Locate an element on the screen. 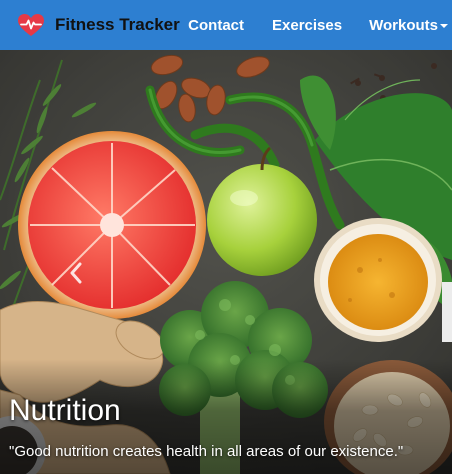 The image size is (452, 474). nav-links: Contact Exercises Workouts is located at coordinates (320, 25).